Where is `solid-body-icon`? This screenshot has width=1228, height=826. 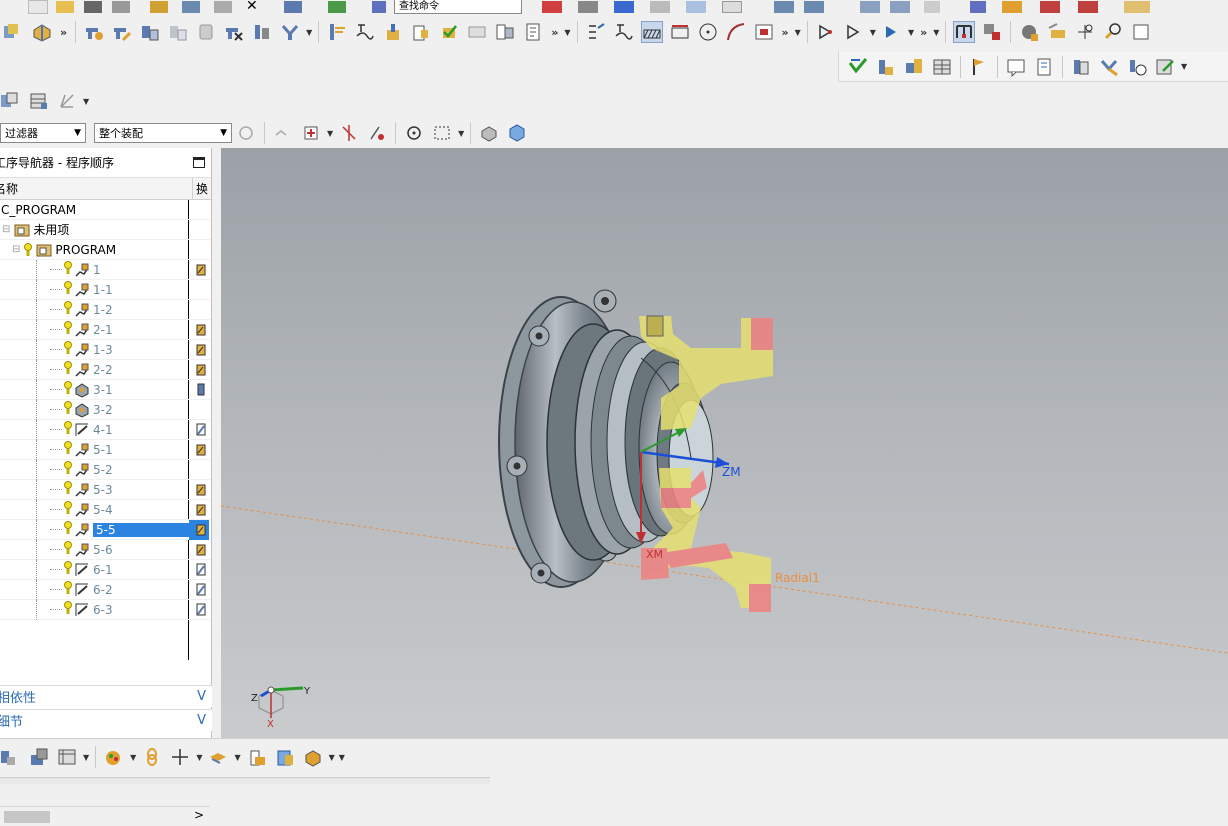 solid-body-icon is located at coordinates (489, 133).